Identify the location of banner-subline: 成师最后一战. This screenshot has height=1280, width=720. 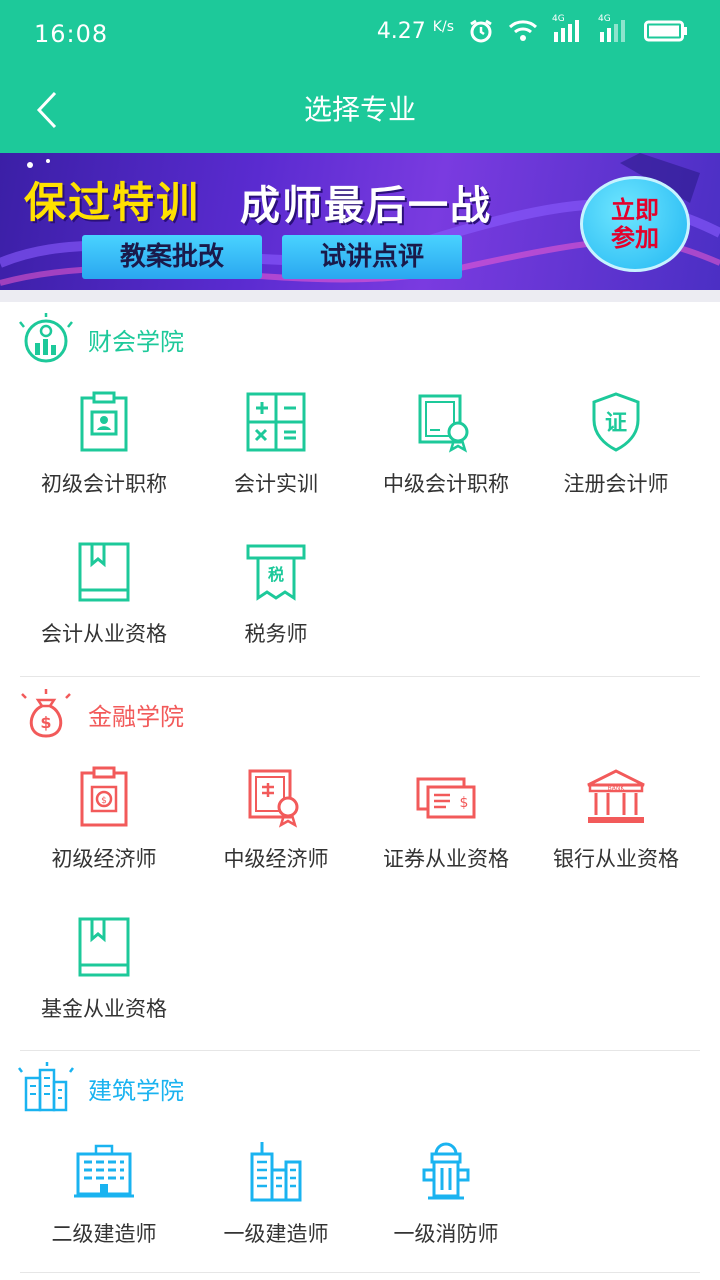
(366, 206).